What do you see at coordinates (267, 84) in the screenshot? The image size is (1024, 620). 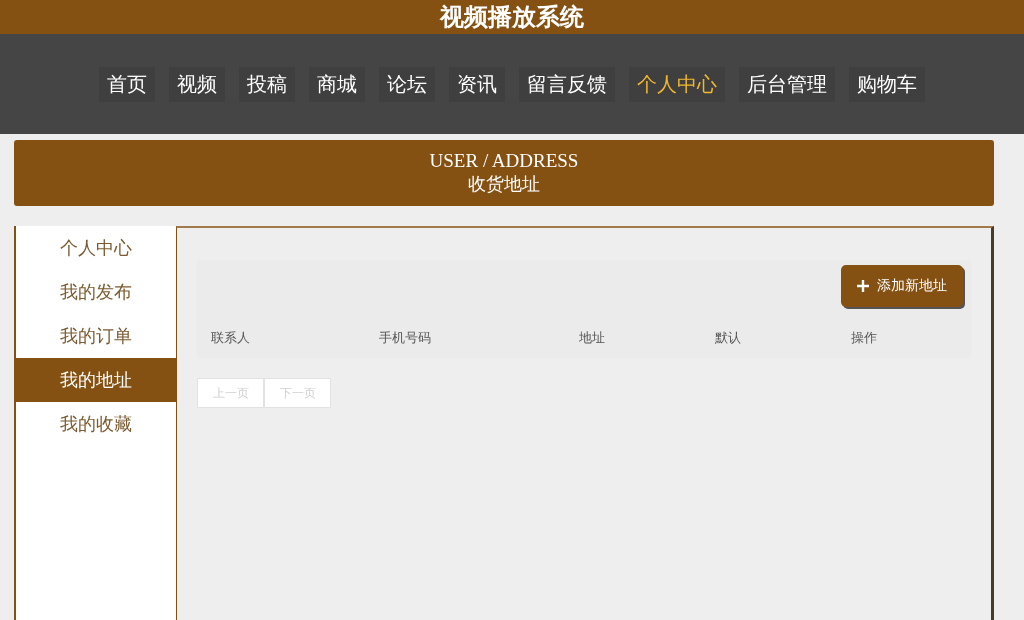 I see `nav-link: 投稿` at bounding box center [267, 84].